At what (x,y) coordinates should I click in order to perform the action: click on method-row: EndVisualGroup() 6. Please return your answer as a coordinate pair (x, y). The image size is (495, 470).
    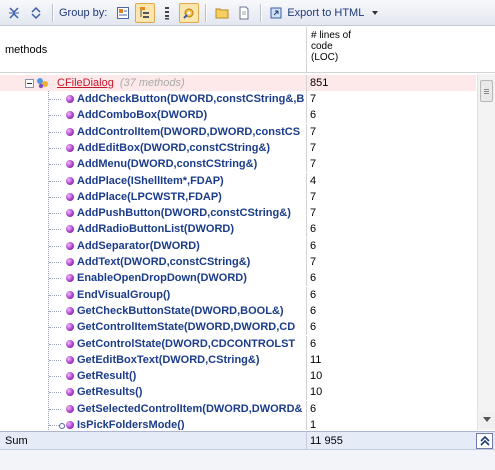
    Looking at the image, I should click on (238, 294).